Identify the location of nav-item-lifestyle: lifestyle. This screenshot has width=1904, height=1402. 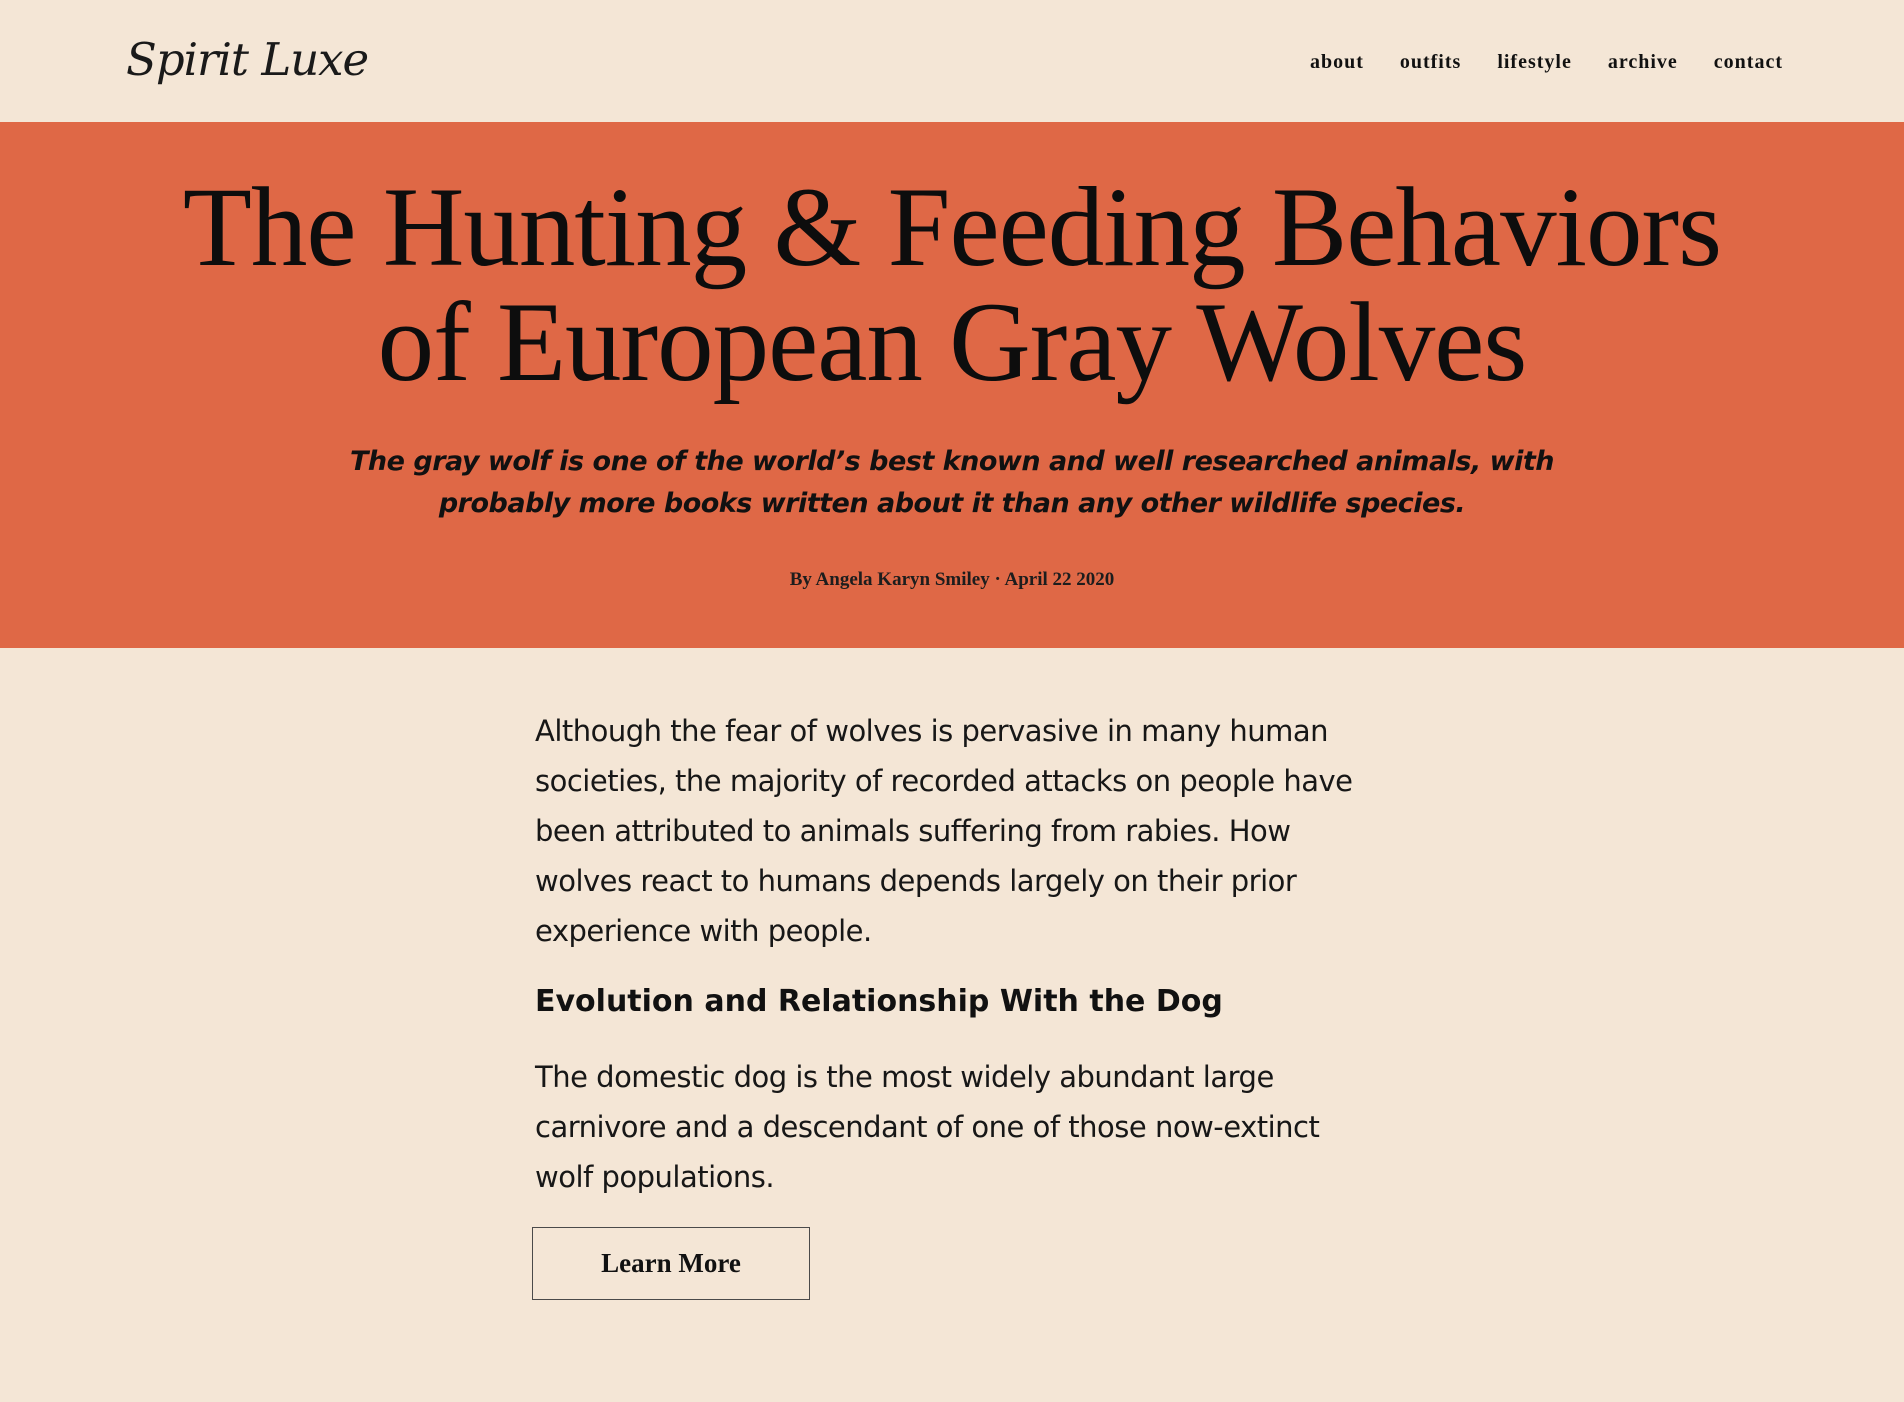
(1534, 62).